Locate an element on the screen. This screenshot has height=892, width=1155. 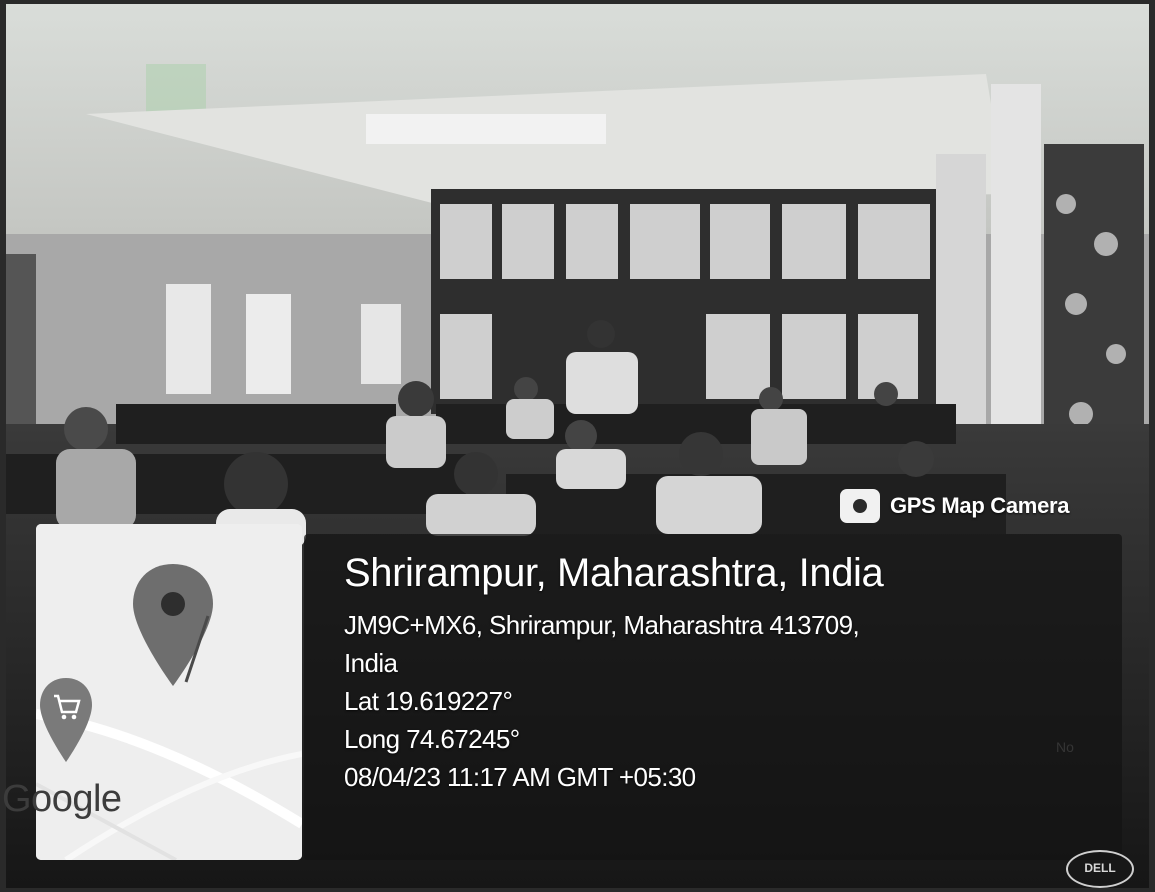
app-name: GPS Map Camera is located at coordinates (980, 505).